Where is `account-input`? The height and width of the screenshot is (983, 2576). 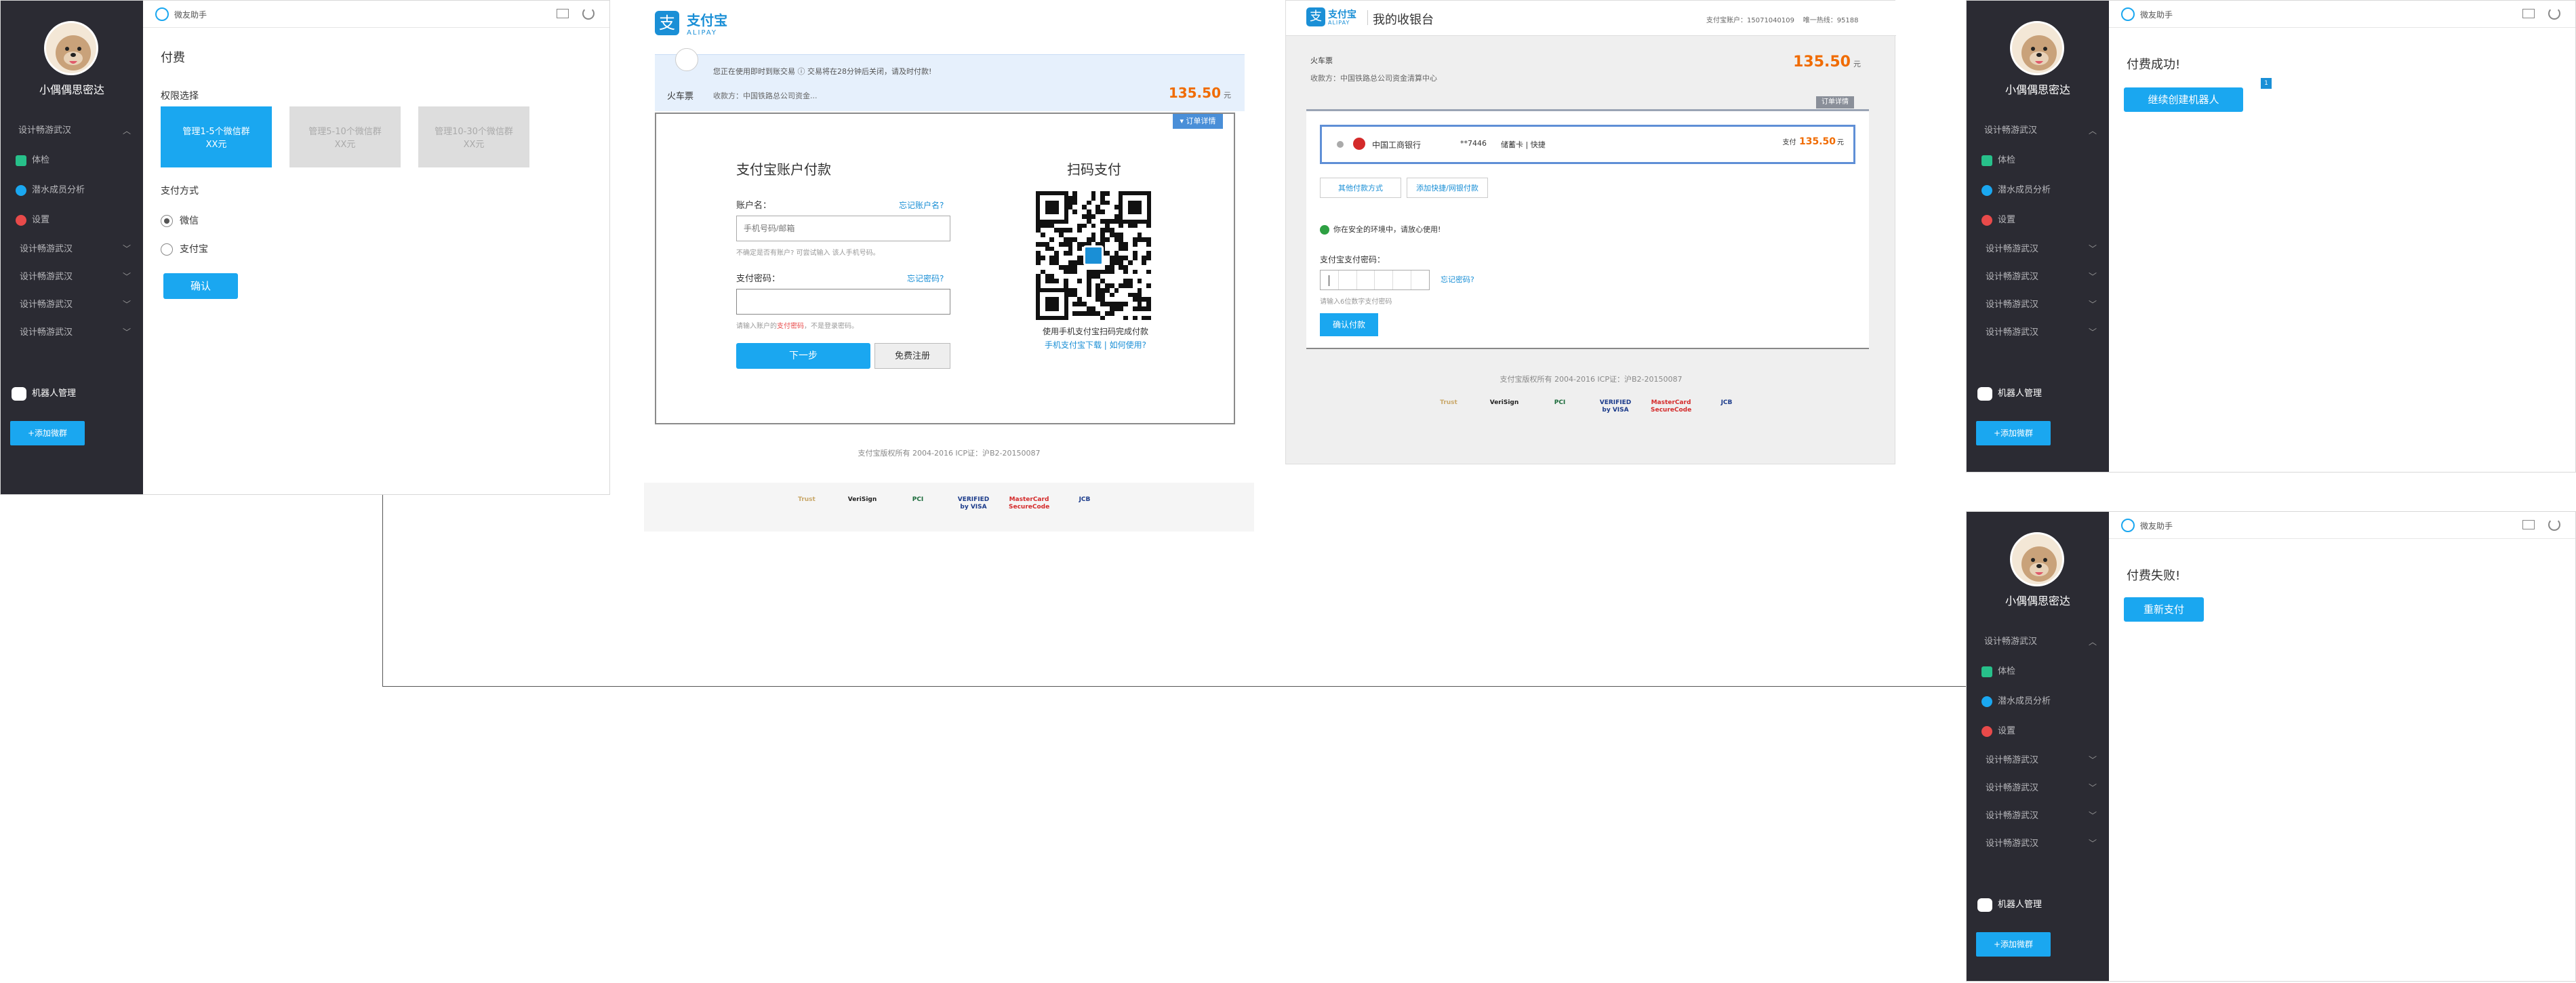
account-input is located at coordinates (843, 228).